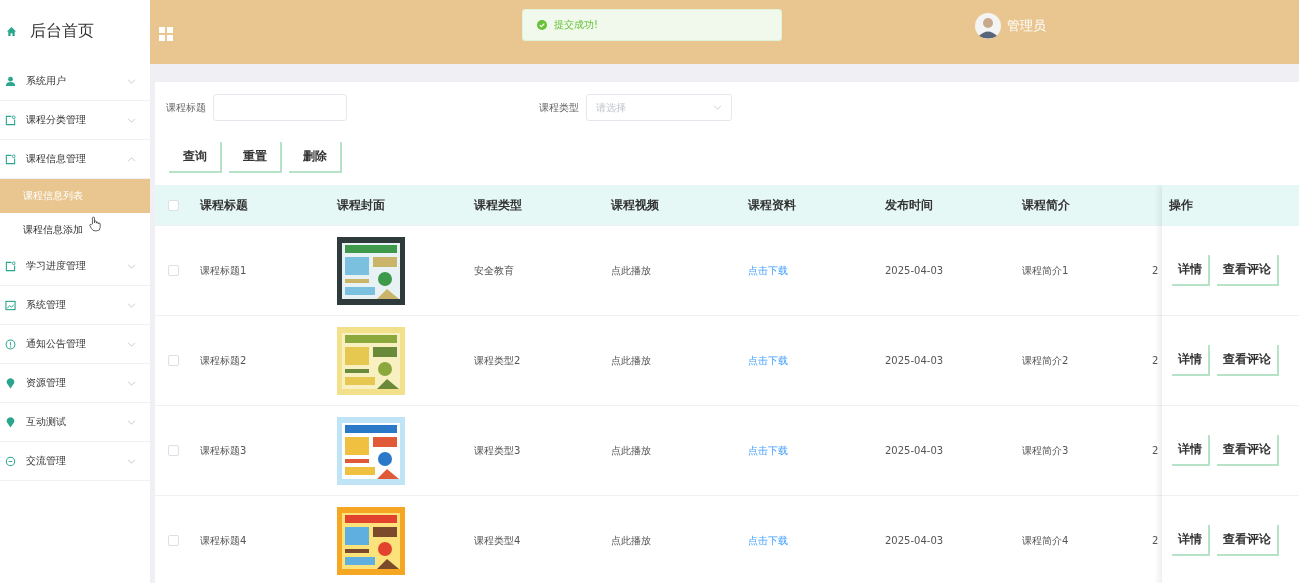 The image size is (1299, 583). Describe the element at coordinates (10, 344) in the screenshot. I see `info-icon` at that location.